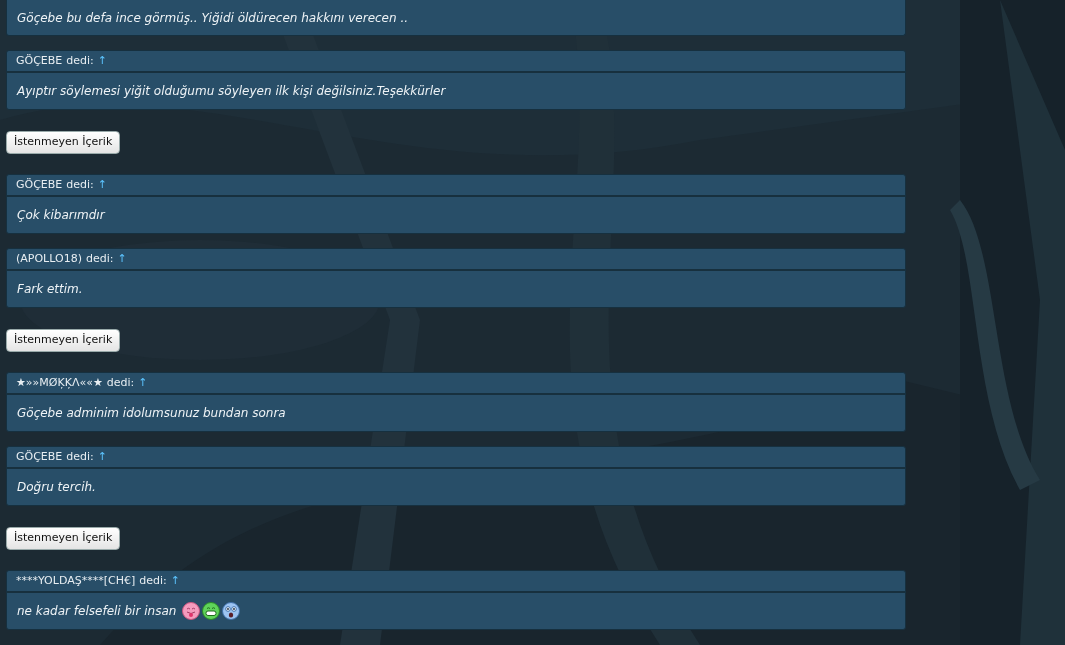  Describe the element at coordinates (97, 611) in the screenshot. I see `quote-text: ne kadar felsefeli bir insan` at that location.